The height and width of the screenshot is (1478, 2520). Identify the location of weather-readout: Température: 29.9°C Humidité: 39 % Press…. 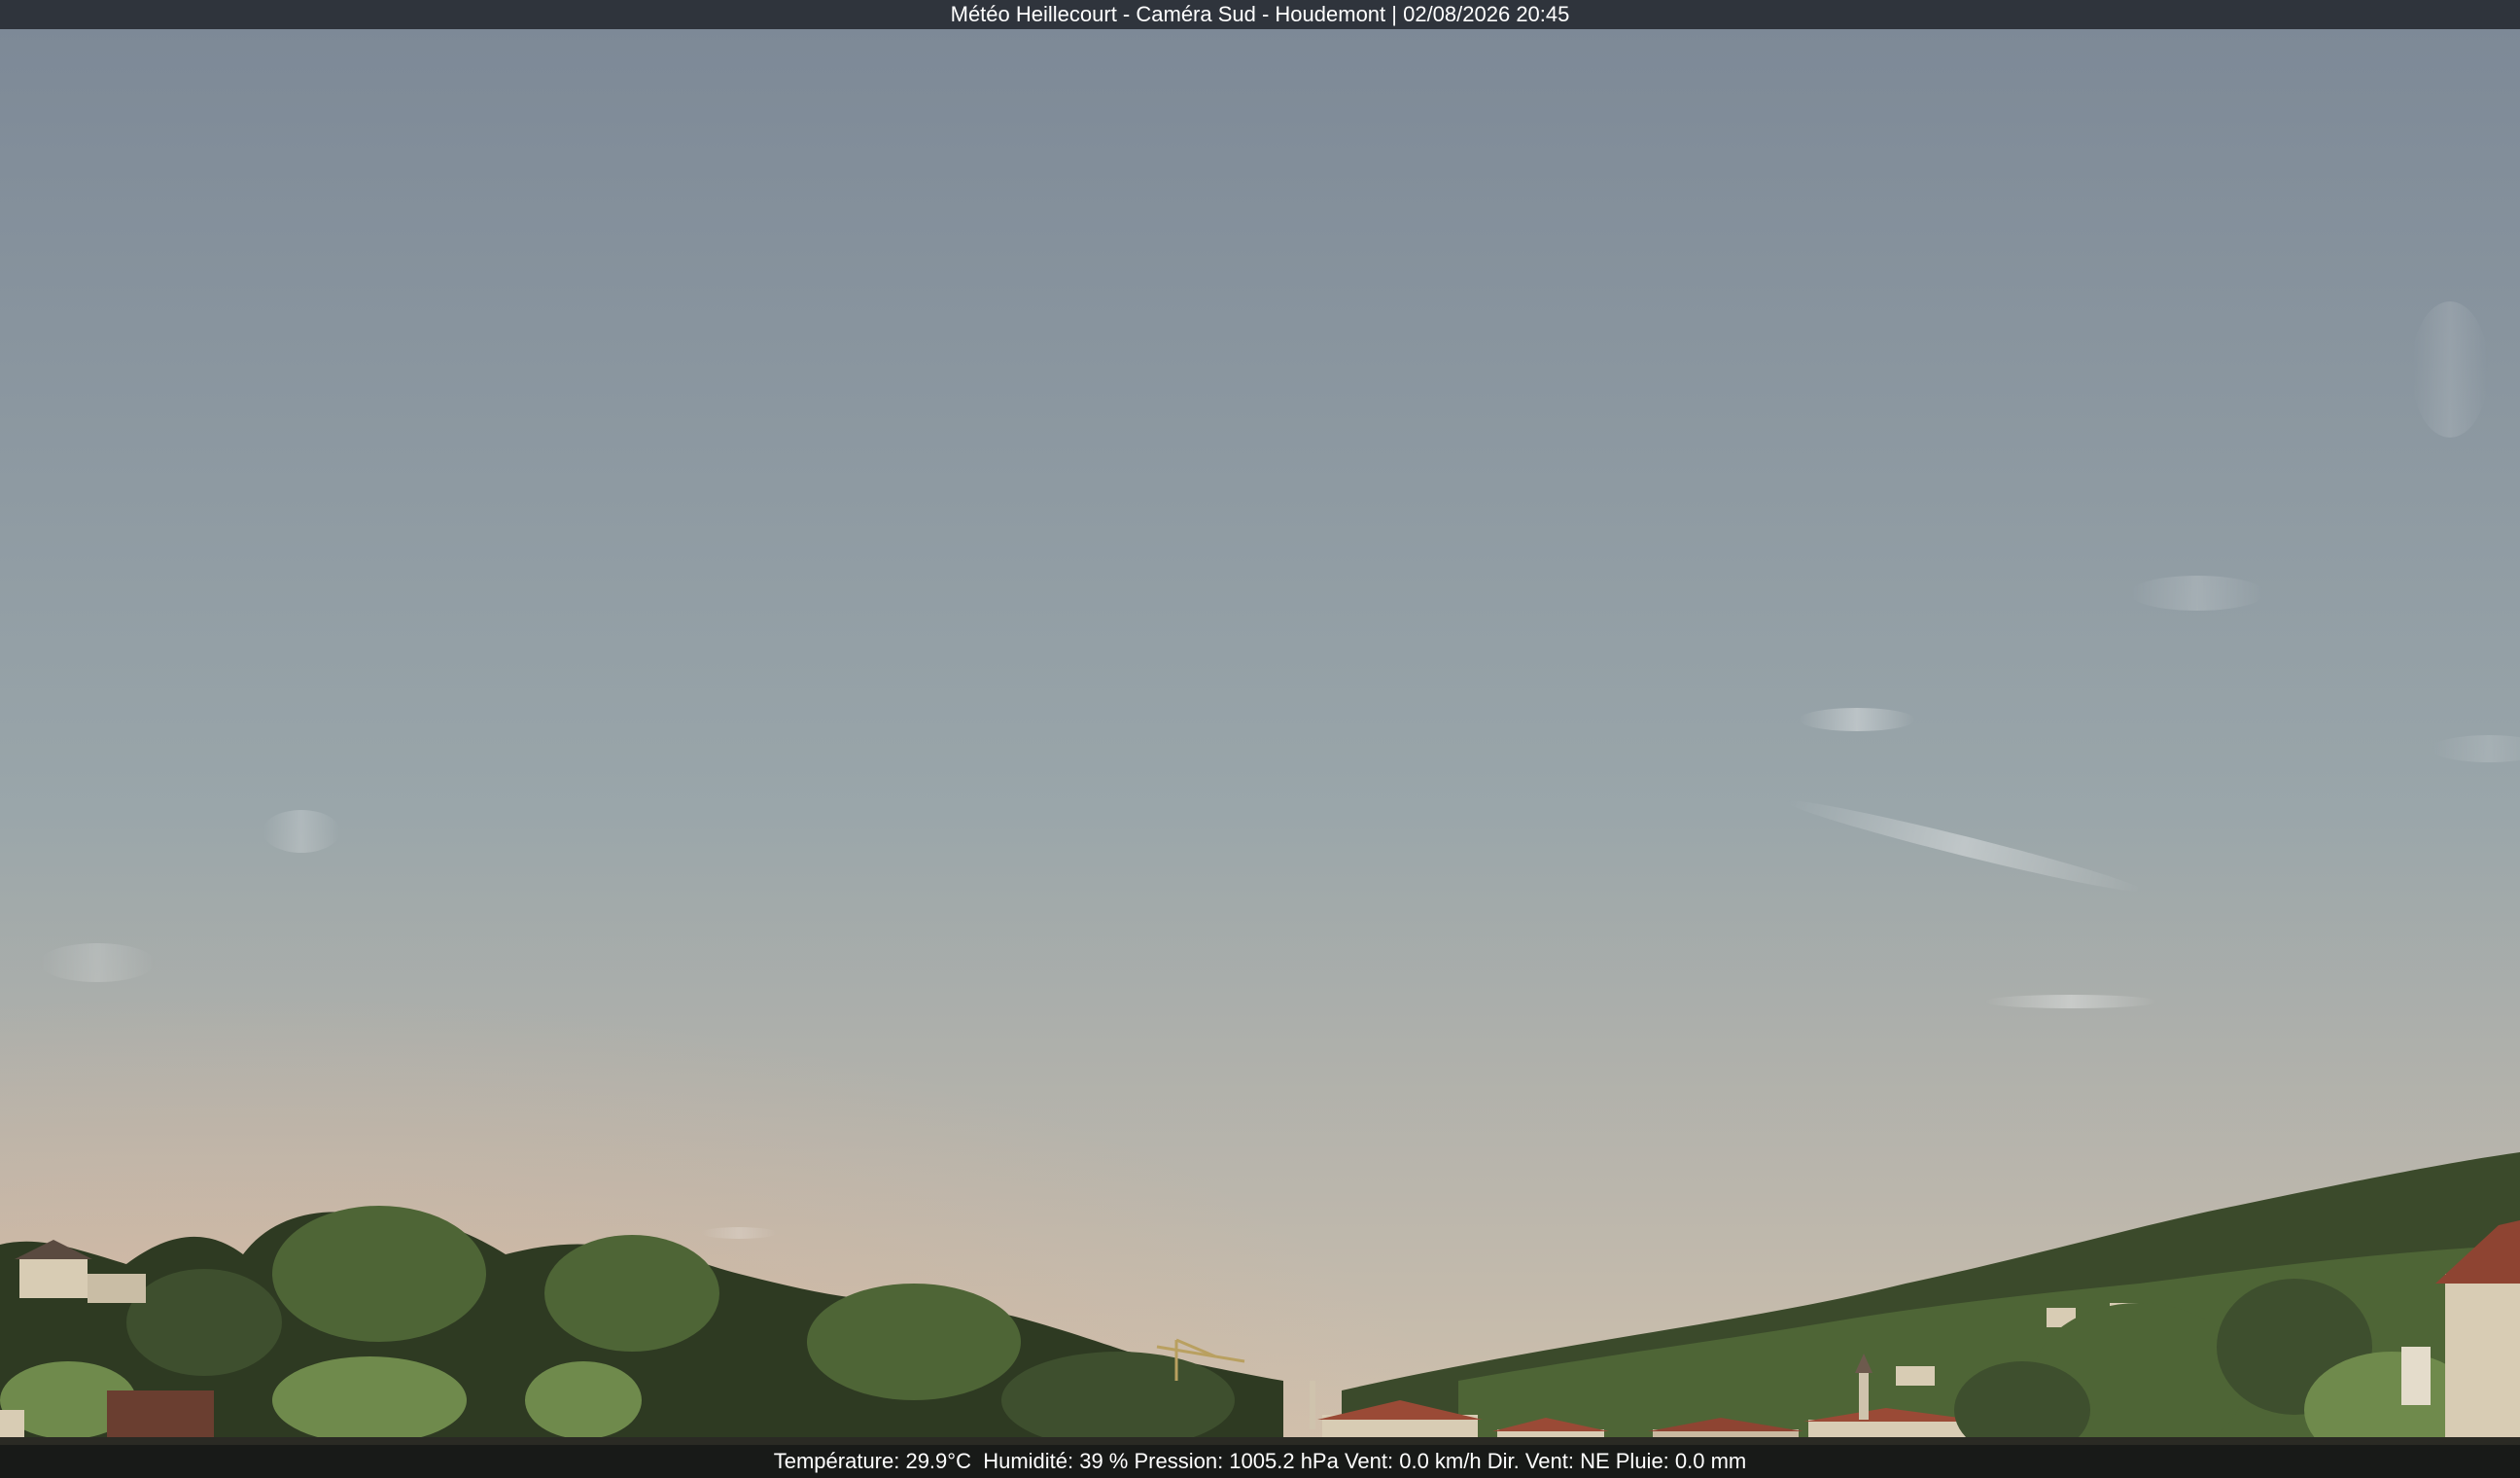
(1260, 1461).